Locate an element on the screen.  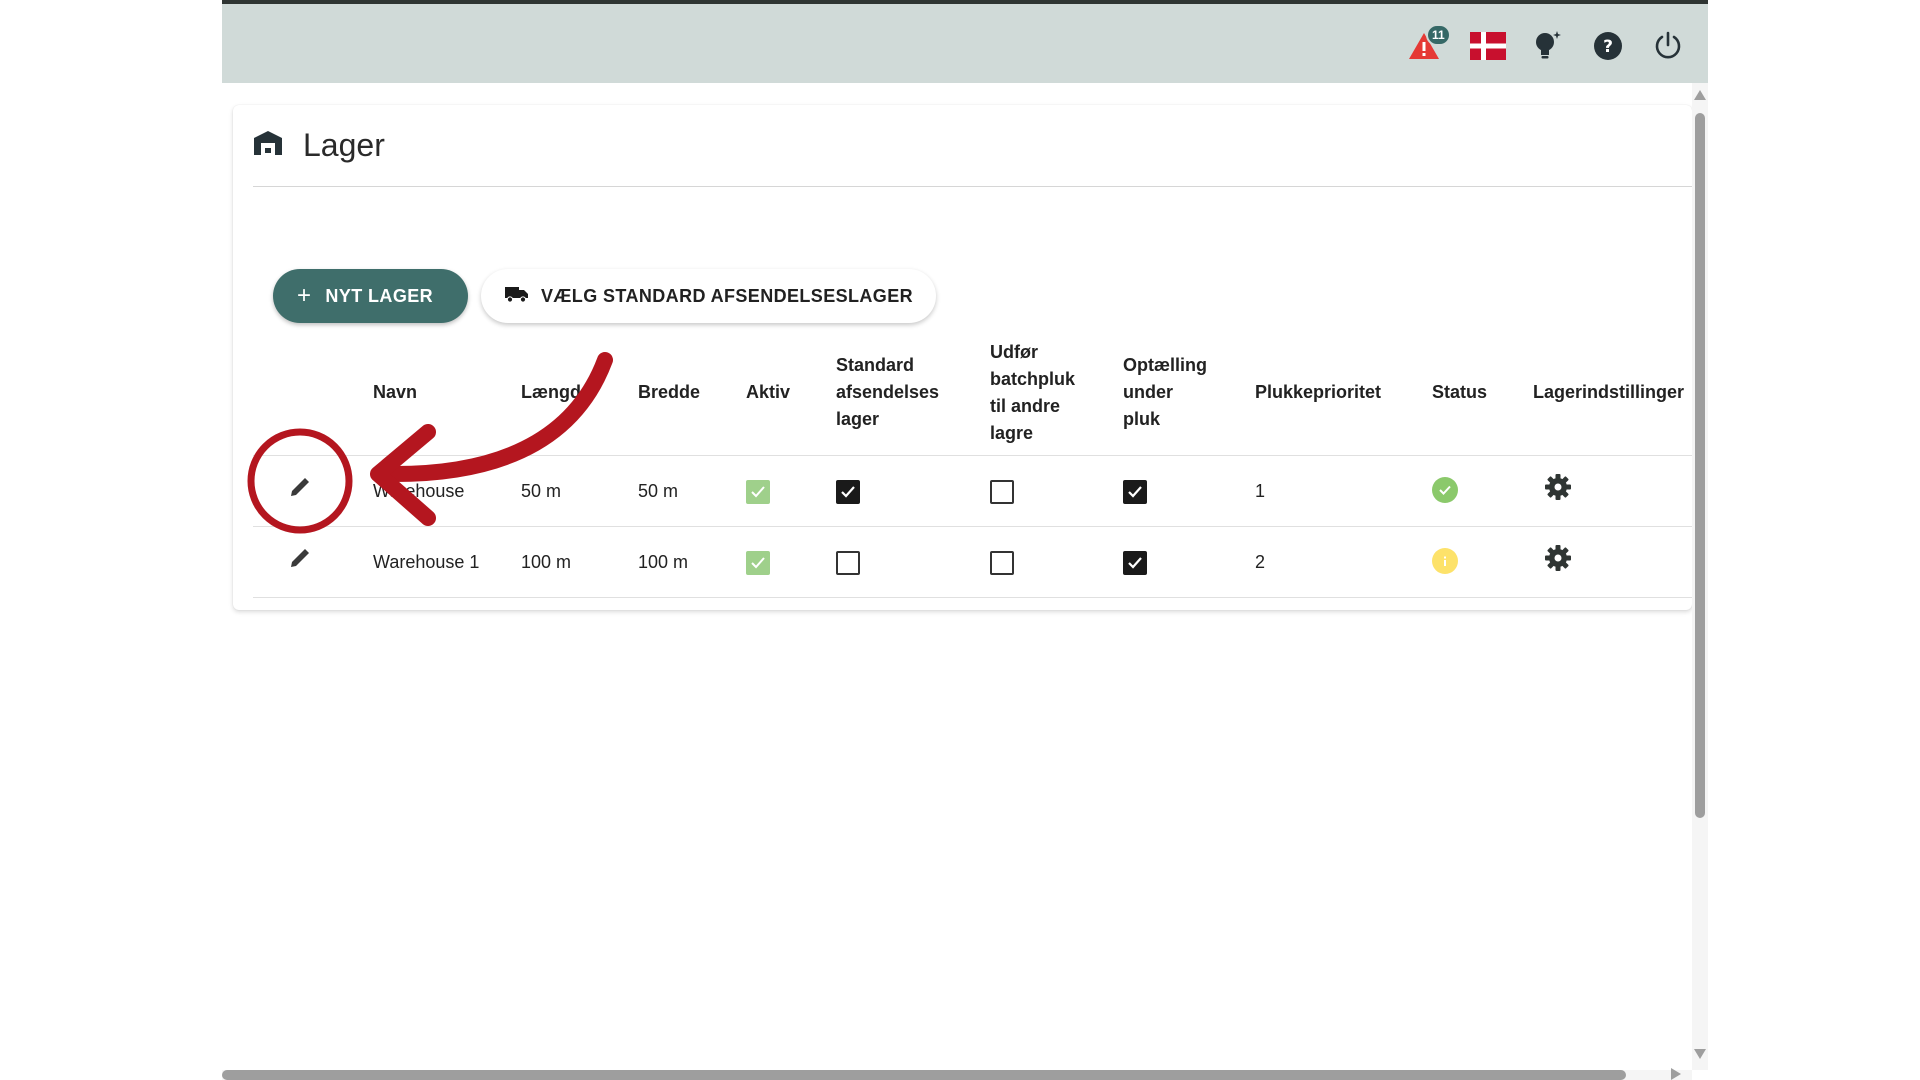
danish-flag-icon is located at coordinates (1488, 48).